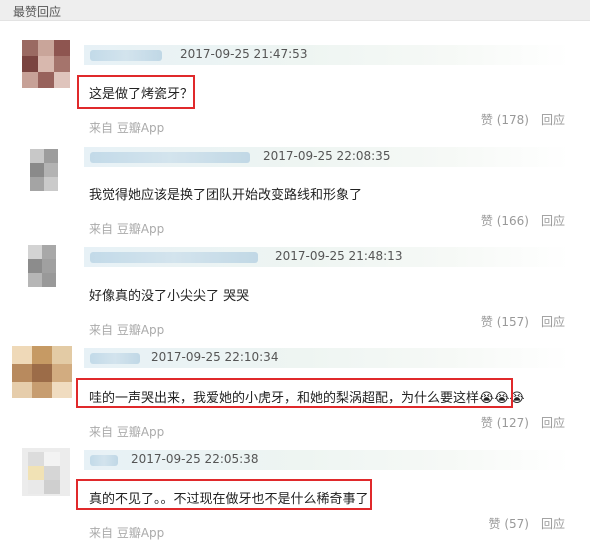 This screenshot has height=547, width=590. What do you see at coordinates (226, 195) in the screenshot?
I see `comment-text: 我觉得她应该是换了团队开始改变路线和形象了` at bounding box center [226, 195].